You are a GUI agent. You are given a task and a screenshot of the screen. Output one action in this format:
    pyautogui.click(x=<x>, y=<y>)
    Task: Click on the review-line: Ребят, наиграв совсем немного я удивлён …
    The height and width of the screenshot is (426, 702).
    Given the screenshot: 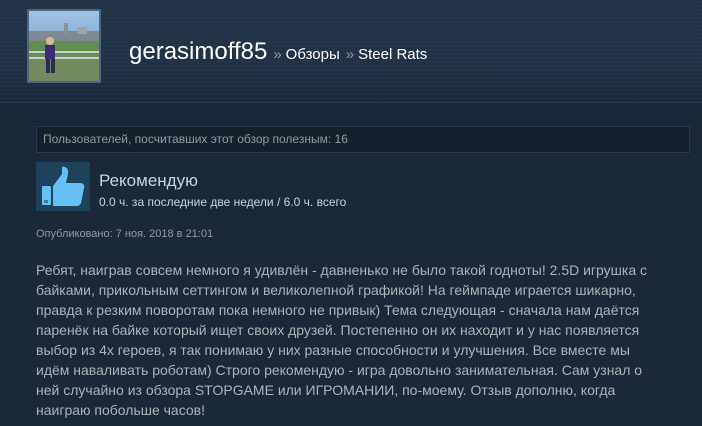 What is the action you would take?
    pyautogui.click(x=341, y=270)
    